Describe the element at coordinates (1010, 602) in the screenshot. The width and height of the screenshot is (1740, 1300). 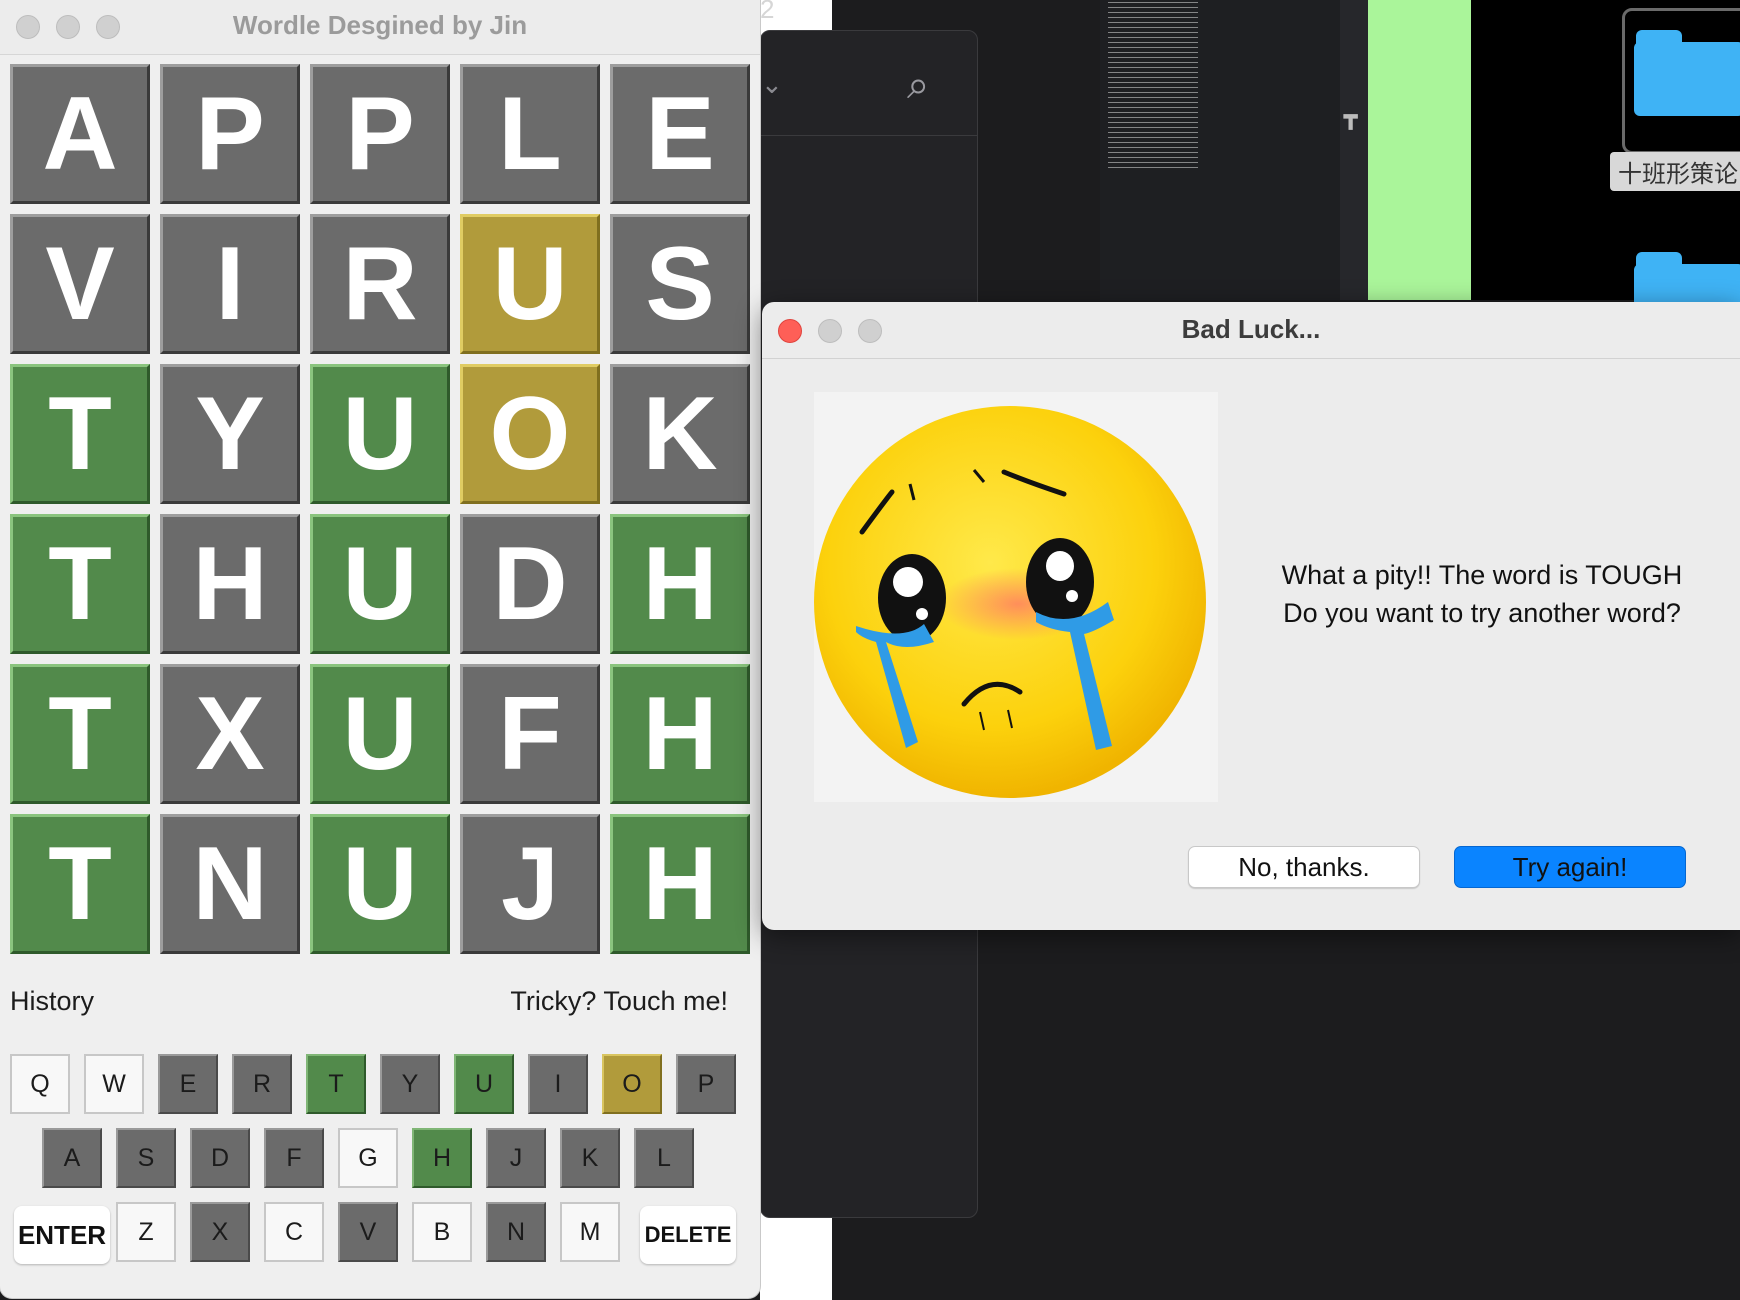
I see `crying-face-icon` at that location.